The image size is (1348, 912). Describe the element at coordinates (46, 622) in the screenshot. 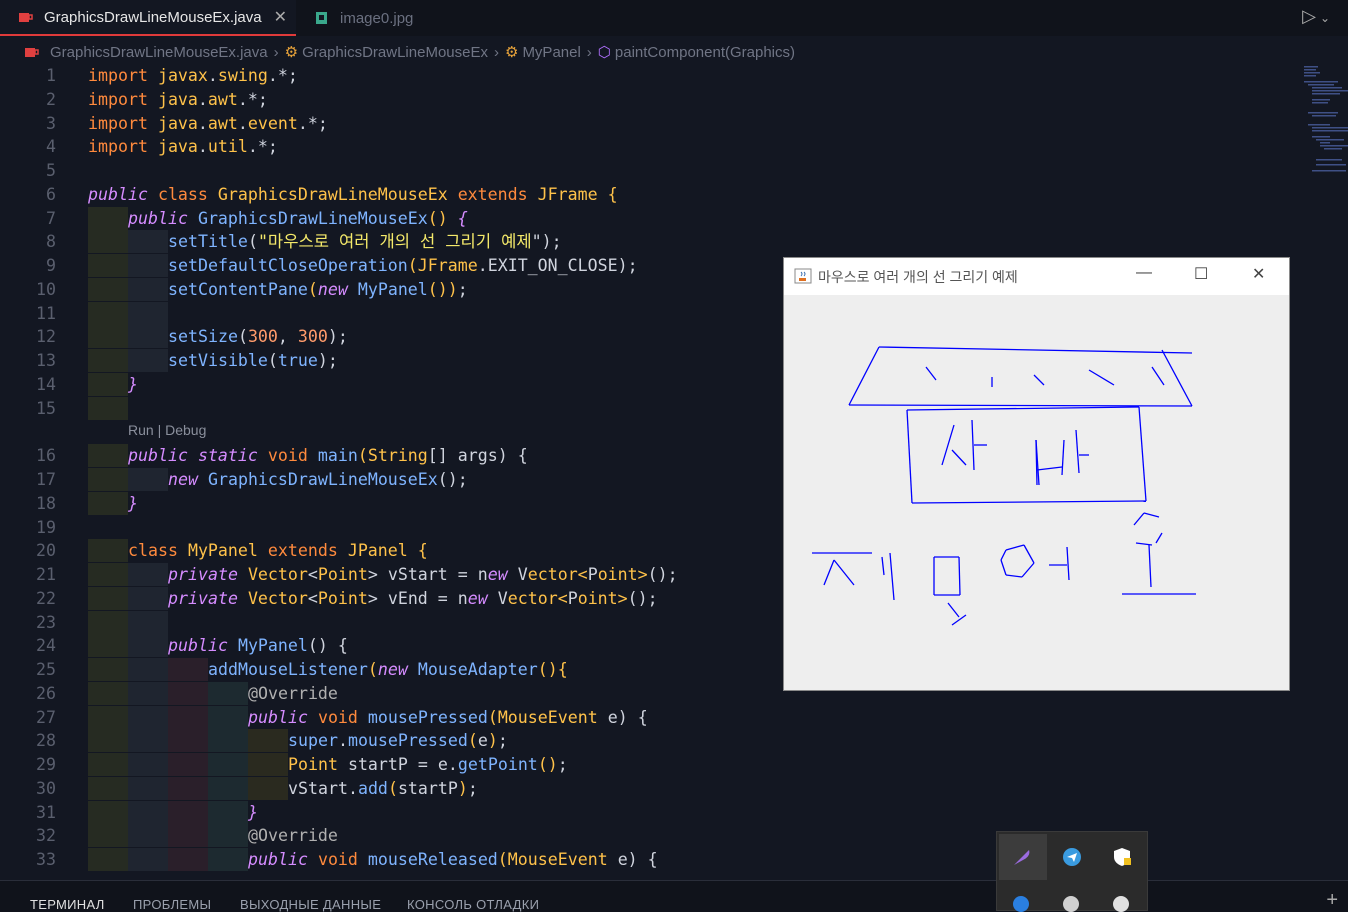

I see `line-number: 23` at that location.